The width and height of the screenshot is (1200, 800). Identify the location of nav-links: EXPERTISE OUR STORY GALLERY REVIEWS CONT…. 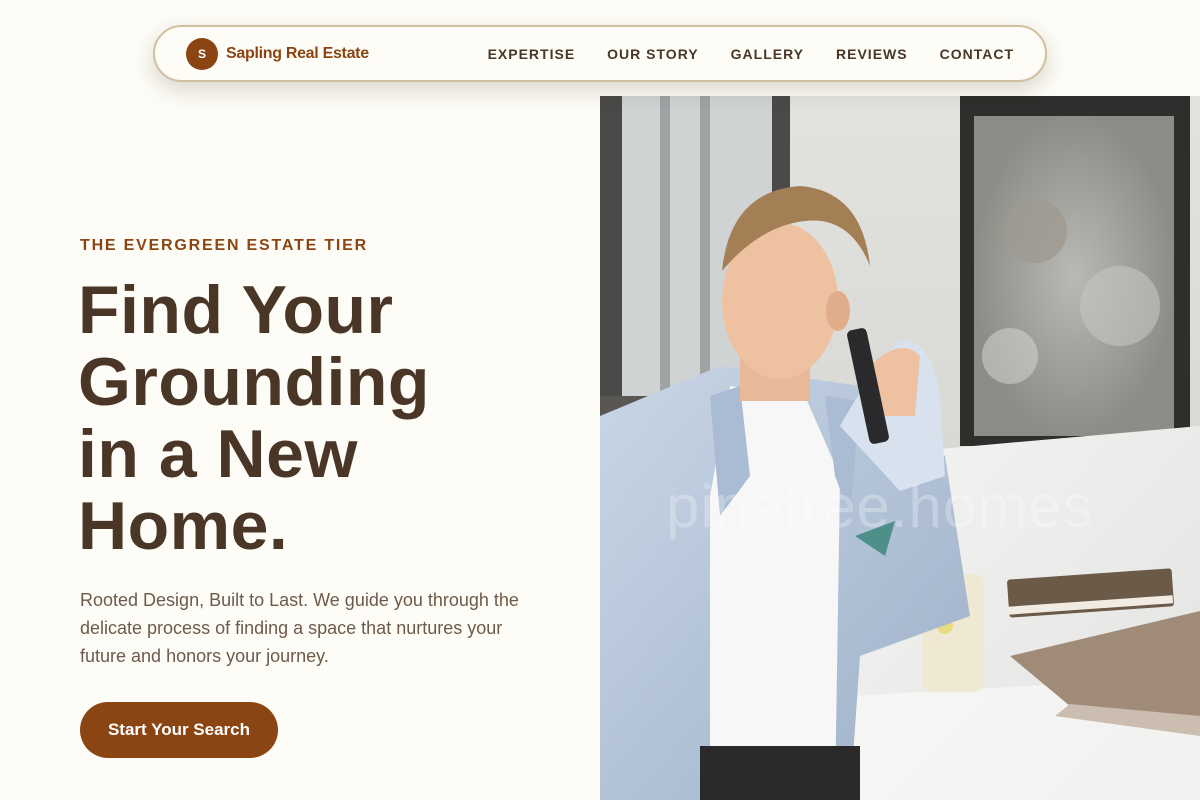
(751, 54).